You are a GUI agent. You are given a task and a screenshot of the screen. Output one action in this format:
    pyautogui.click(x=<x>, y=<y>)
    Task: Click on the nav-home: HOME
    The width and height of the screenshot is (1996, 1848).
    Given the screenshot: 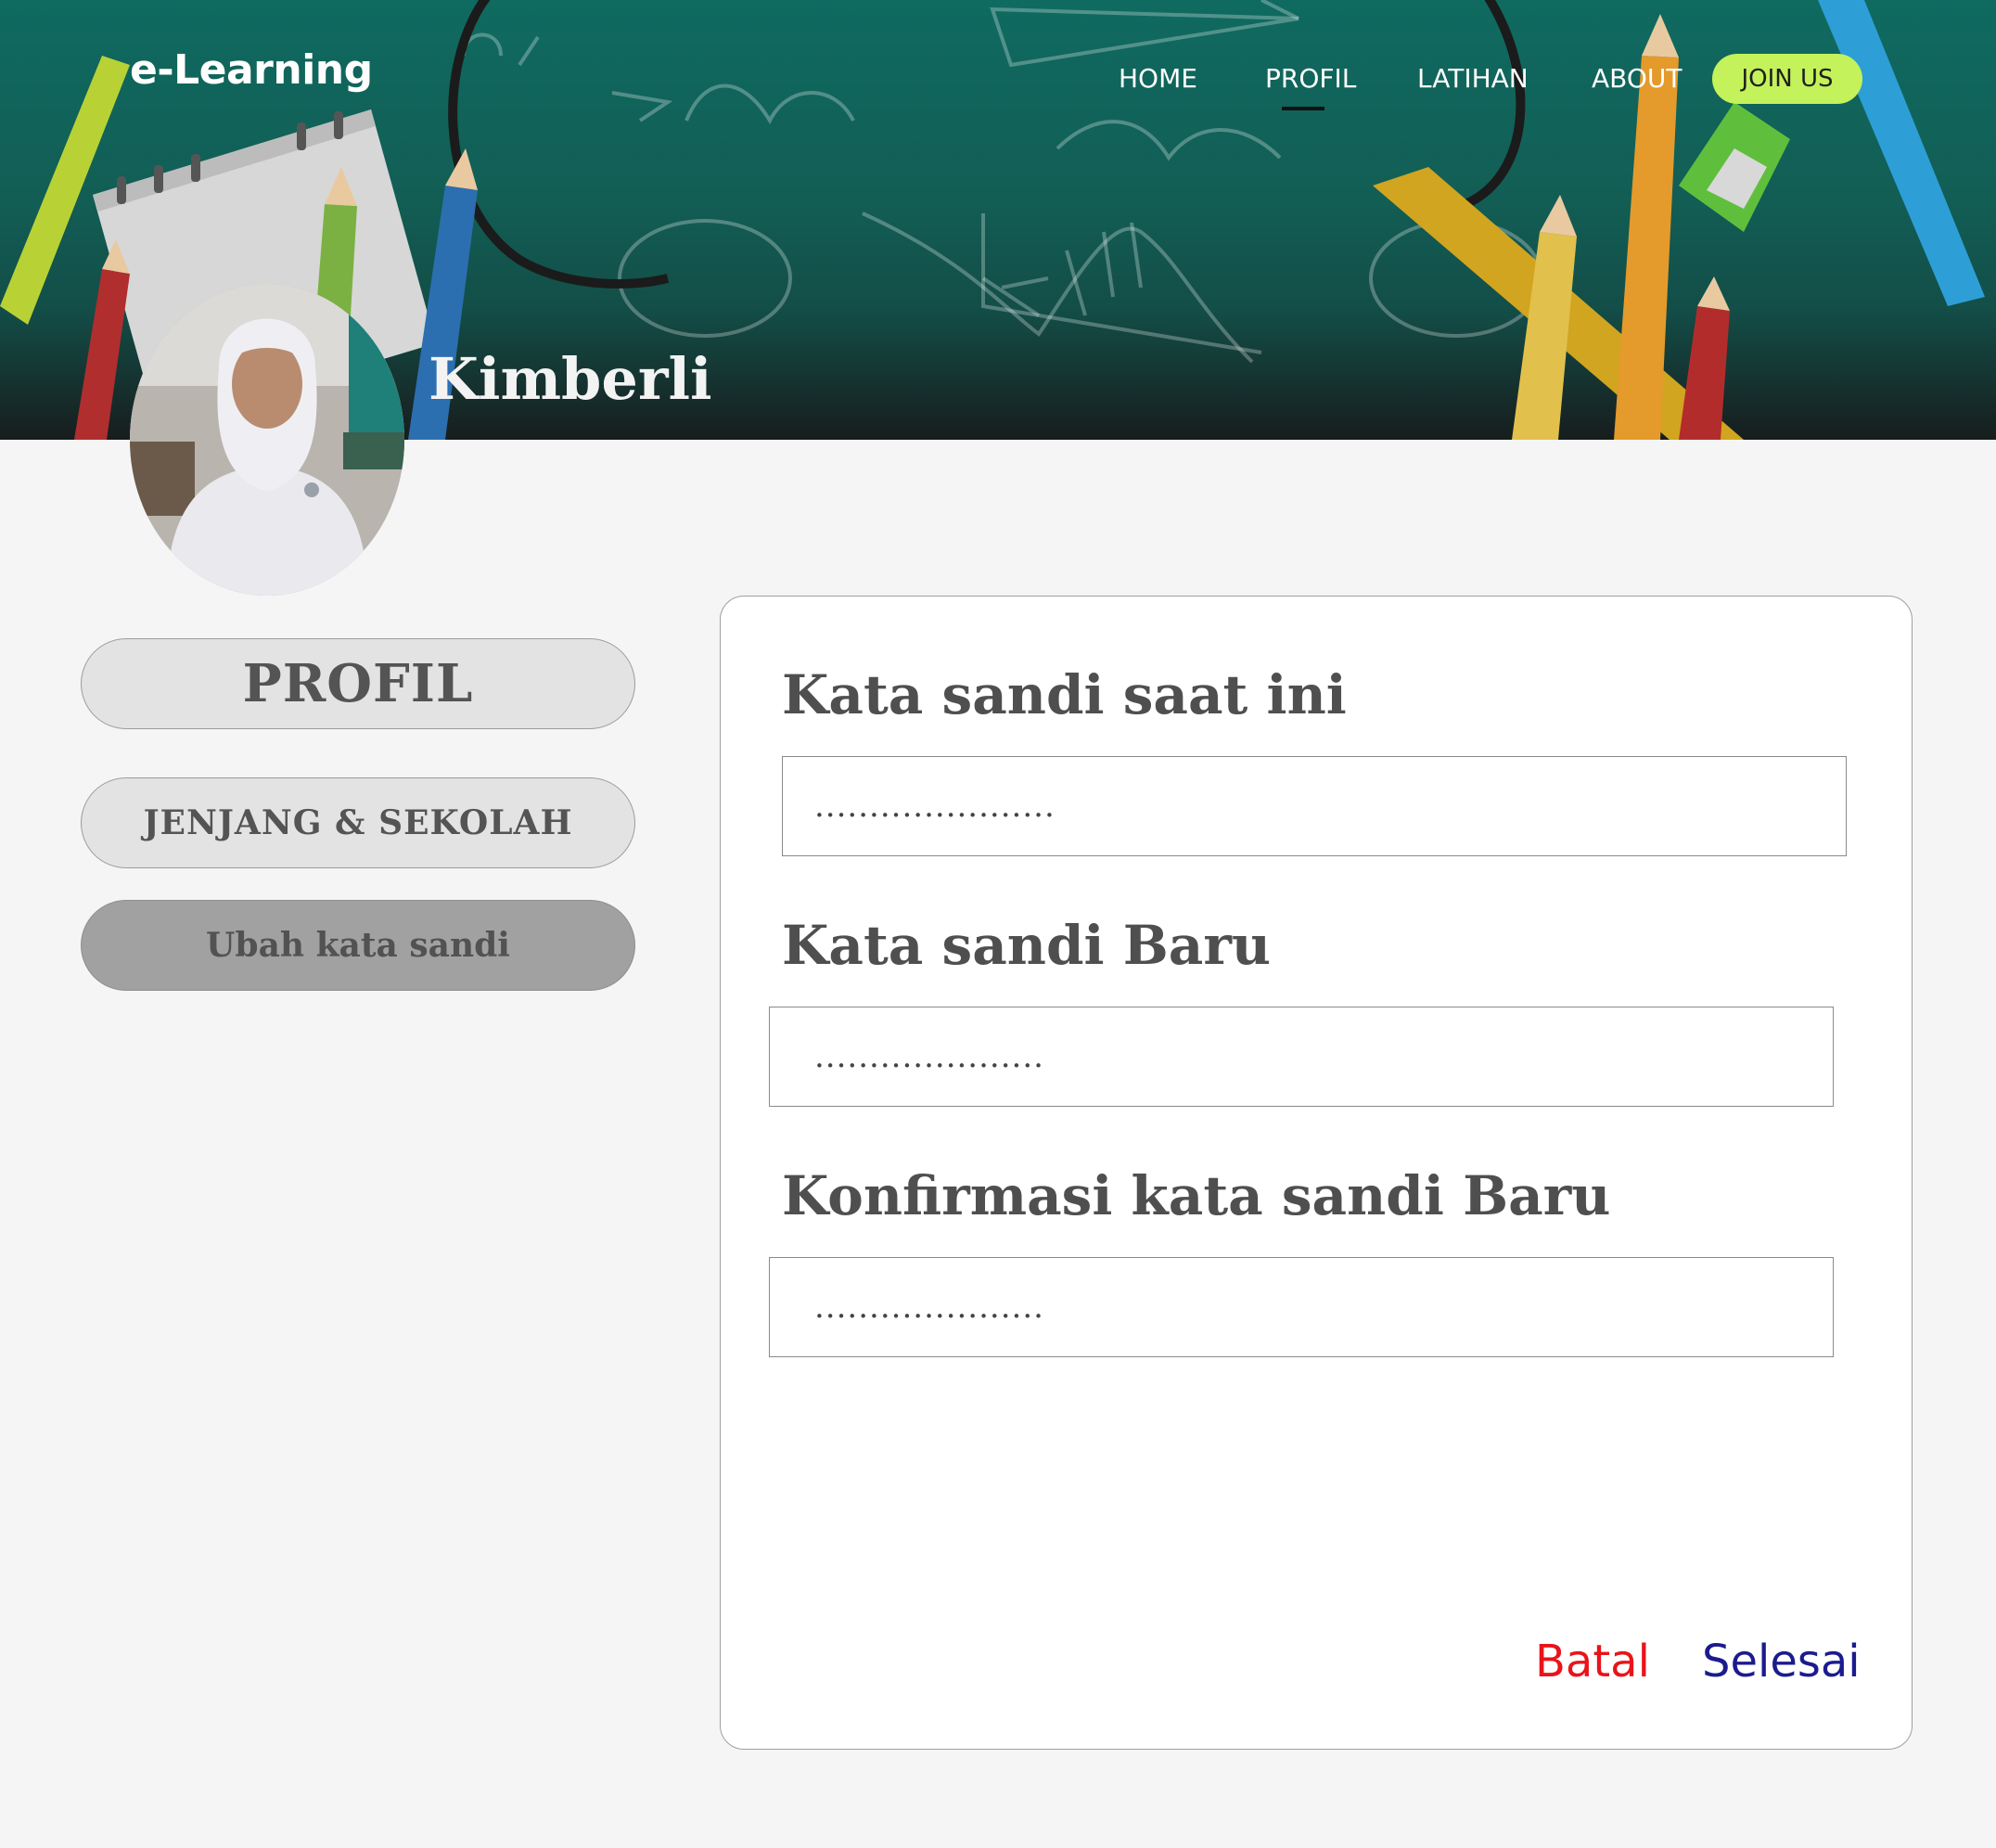 What is the action you would take?
    pyautogui.click(x=1158, y=78)
    